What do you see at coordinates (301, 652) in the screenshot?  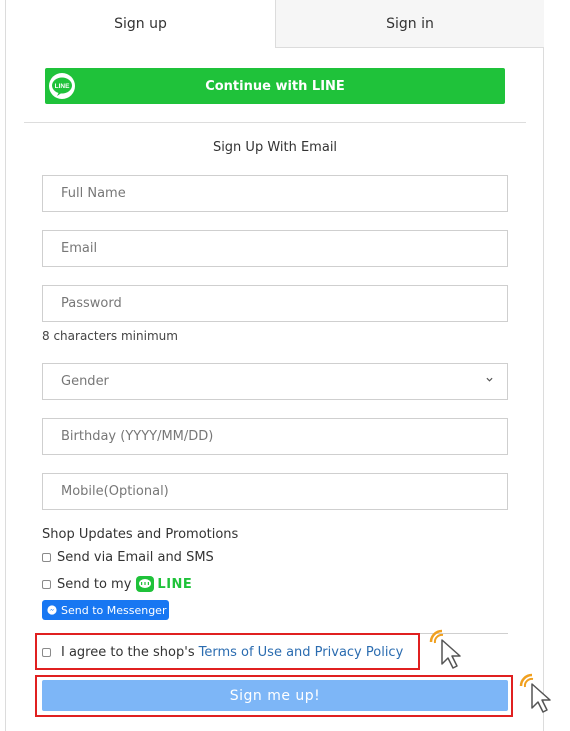 I see `terms-privacy-link: Terms of Use and Privacy Policy` at bounding box center [301, 652].